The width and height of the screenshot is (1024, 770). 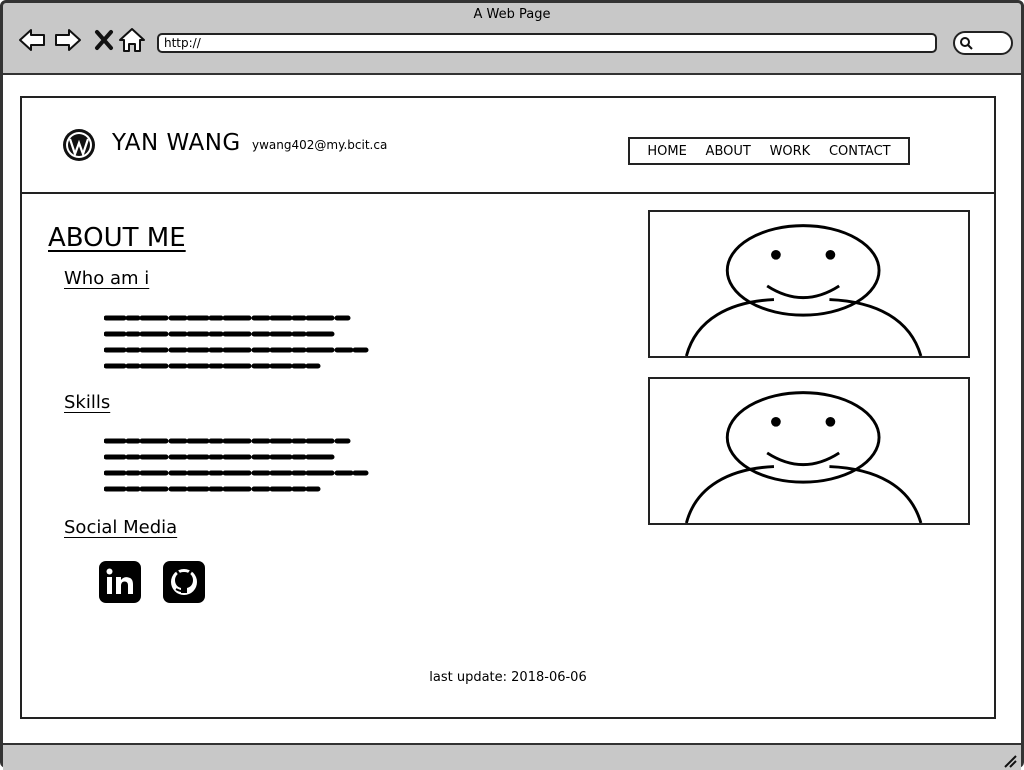 What do you see at coordinates (769, 151) in the screenshot?
I see `top-navigation: HOME ABOUT WORK CONTACT` at bounding box center [769, 151].